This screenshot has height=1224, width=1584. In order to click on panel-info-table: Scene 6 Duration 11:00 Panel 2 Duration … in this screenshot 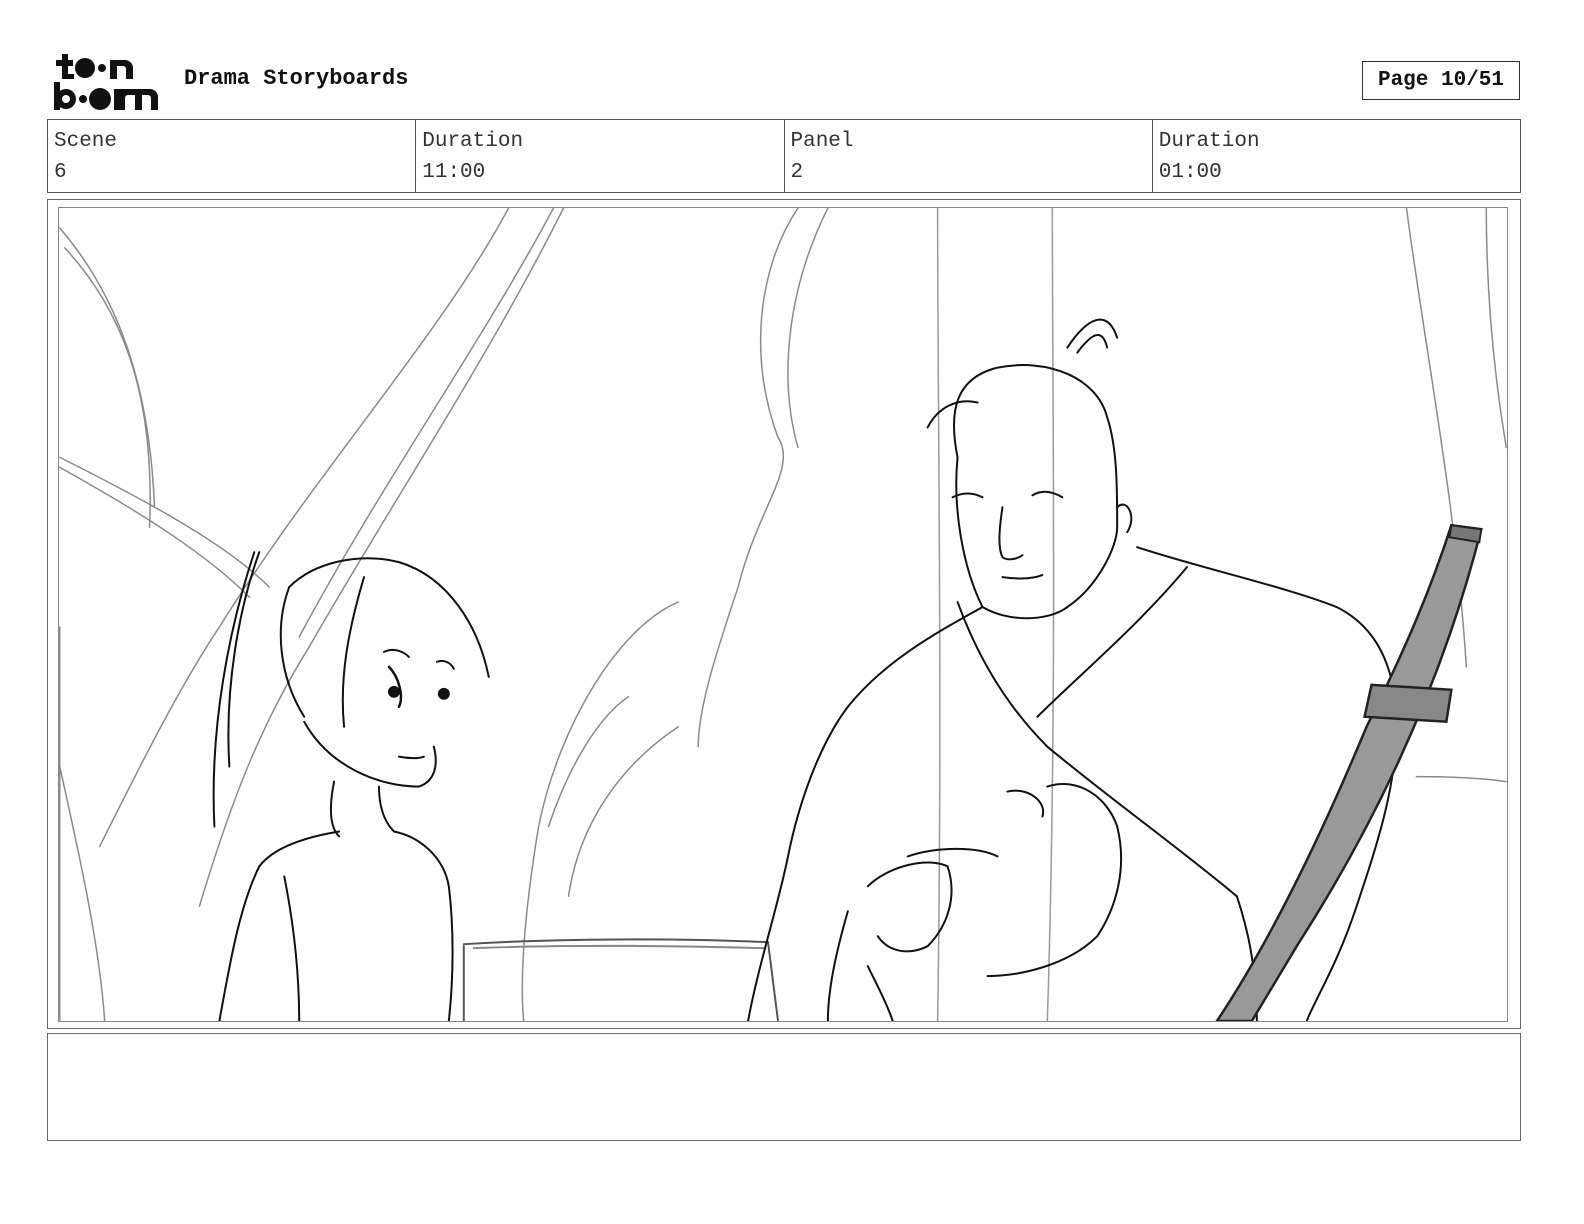, I will do `click(784, 156)`.